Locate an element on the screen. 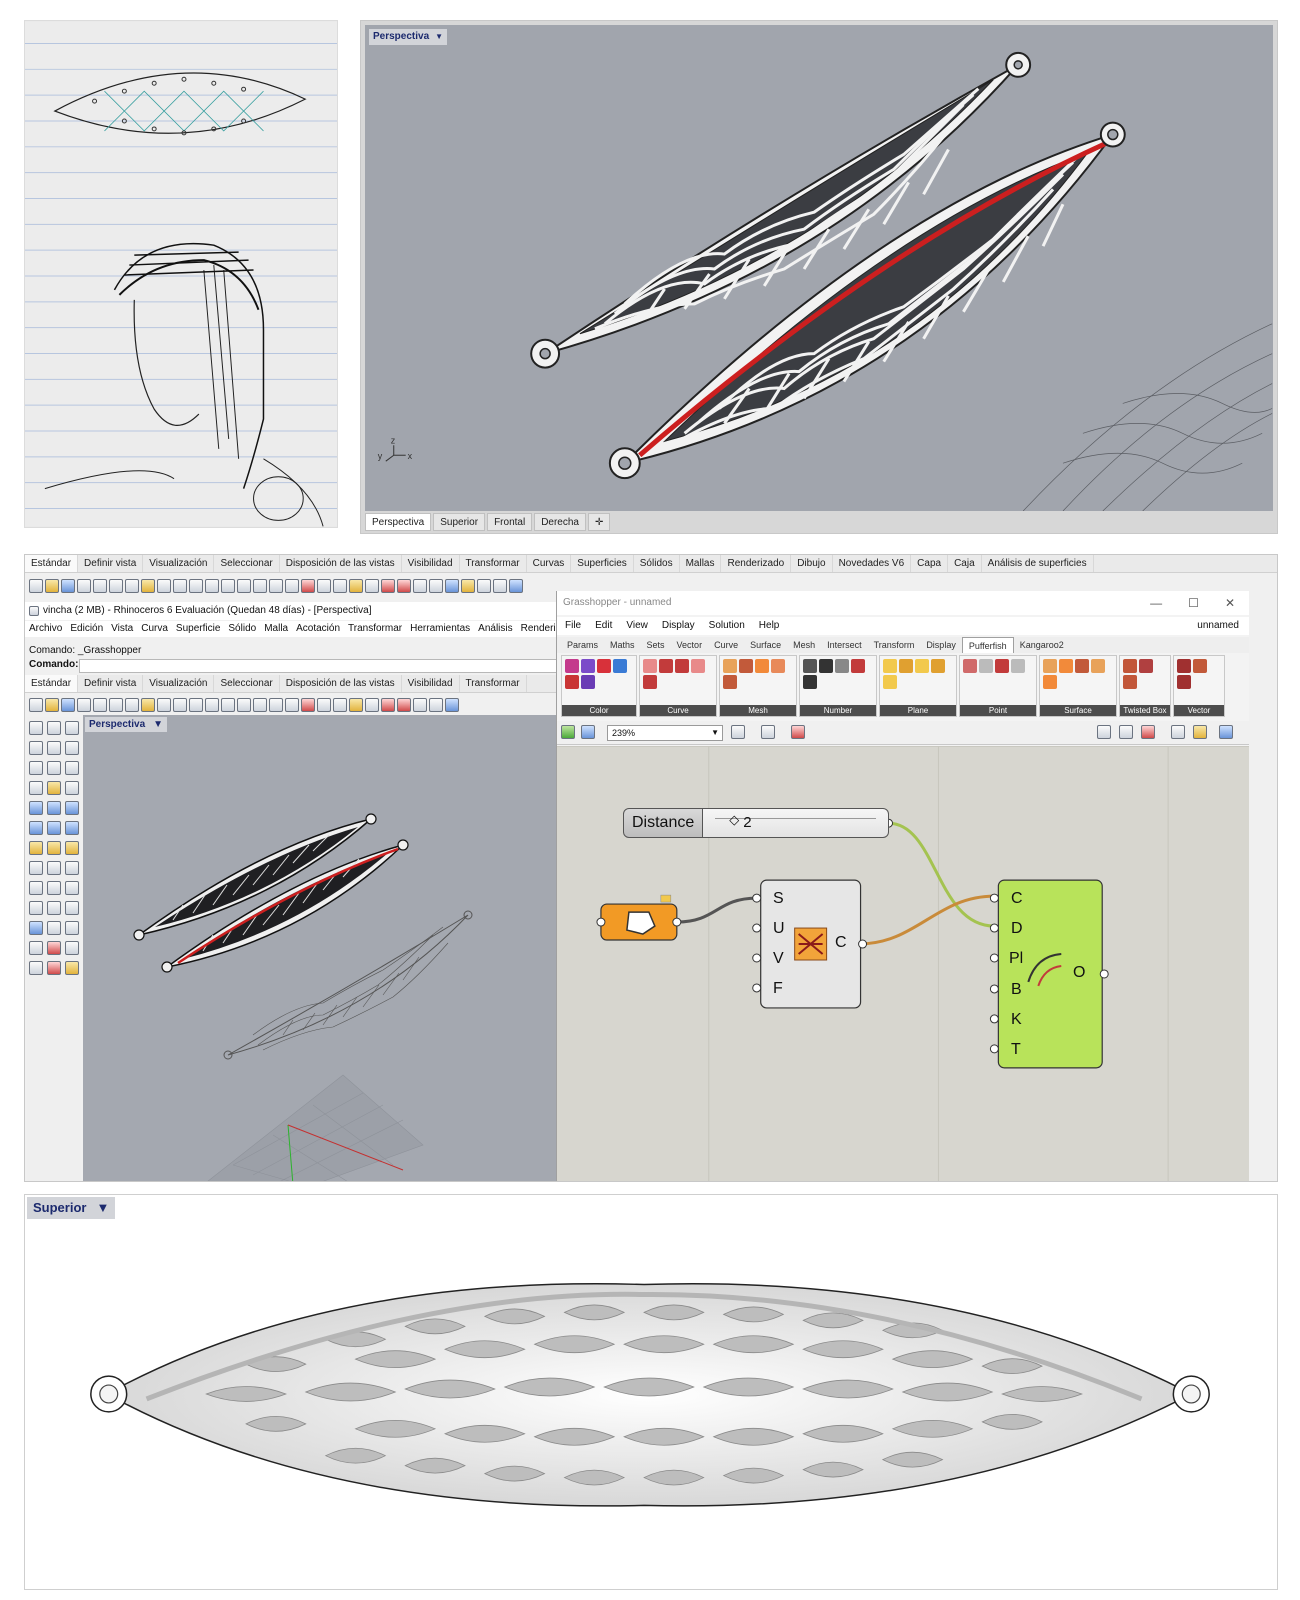  grid-tool-icon is located at coordinates (36, 948).